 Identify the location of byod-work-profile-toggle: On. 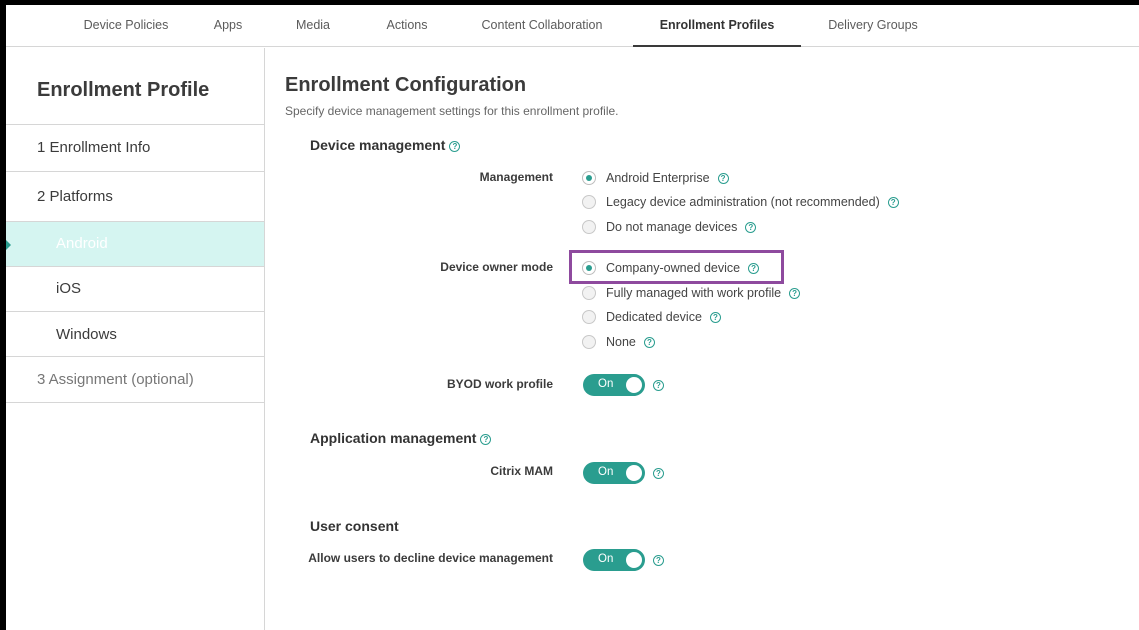
(614, 385).